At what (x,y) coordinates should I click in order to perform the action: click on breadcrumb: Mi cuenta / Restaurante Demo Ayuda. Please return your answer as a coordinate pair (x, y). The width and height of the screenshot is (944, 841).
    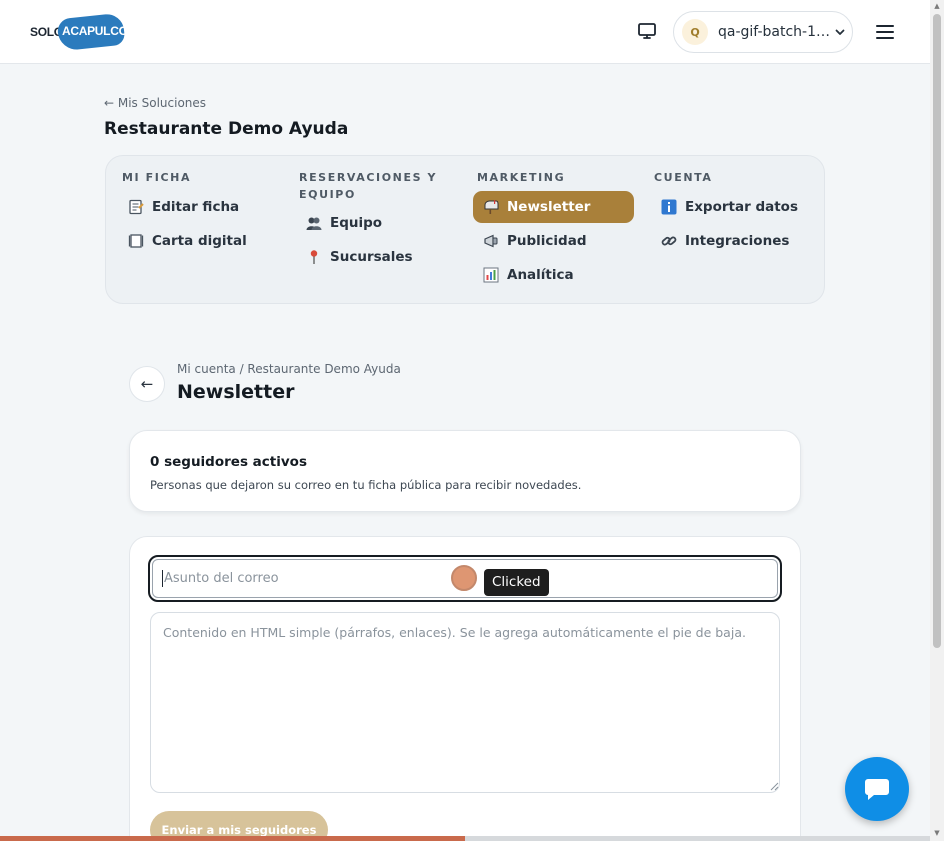
    Looking at the image, I should click on (289, 369).